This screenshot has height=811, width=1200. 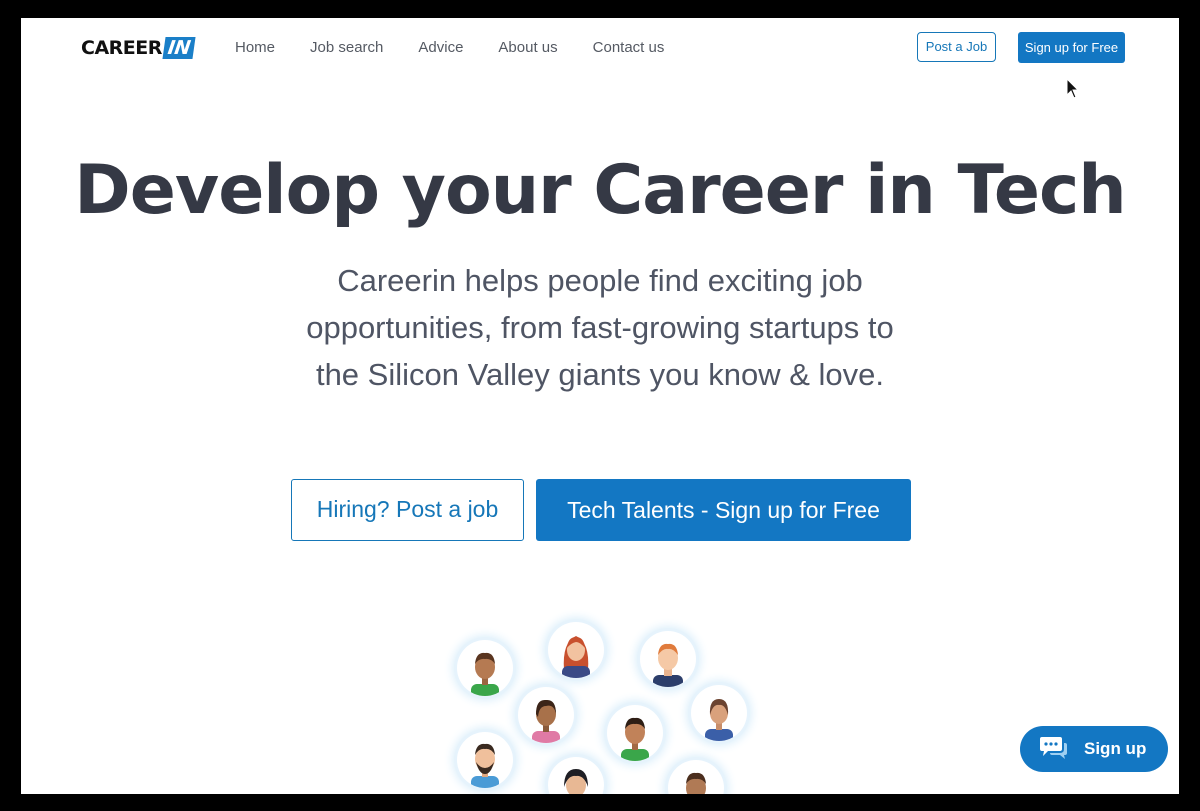 What do you see at coordinates (956, 47) in the screenshot?
I see `post-a-job-button: Post a Job` at bounding box center [956, 47].